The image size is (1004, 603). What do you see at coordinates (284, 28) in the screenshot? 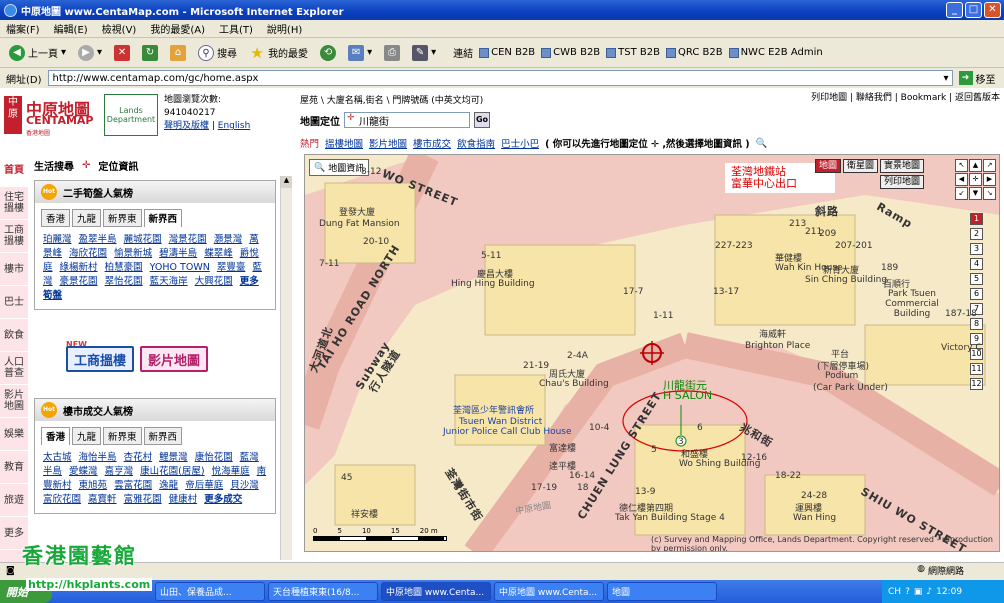
I see `menu-help: 說明(H)` at bounding box center [284, 28].